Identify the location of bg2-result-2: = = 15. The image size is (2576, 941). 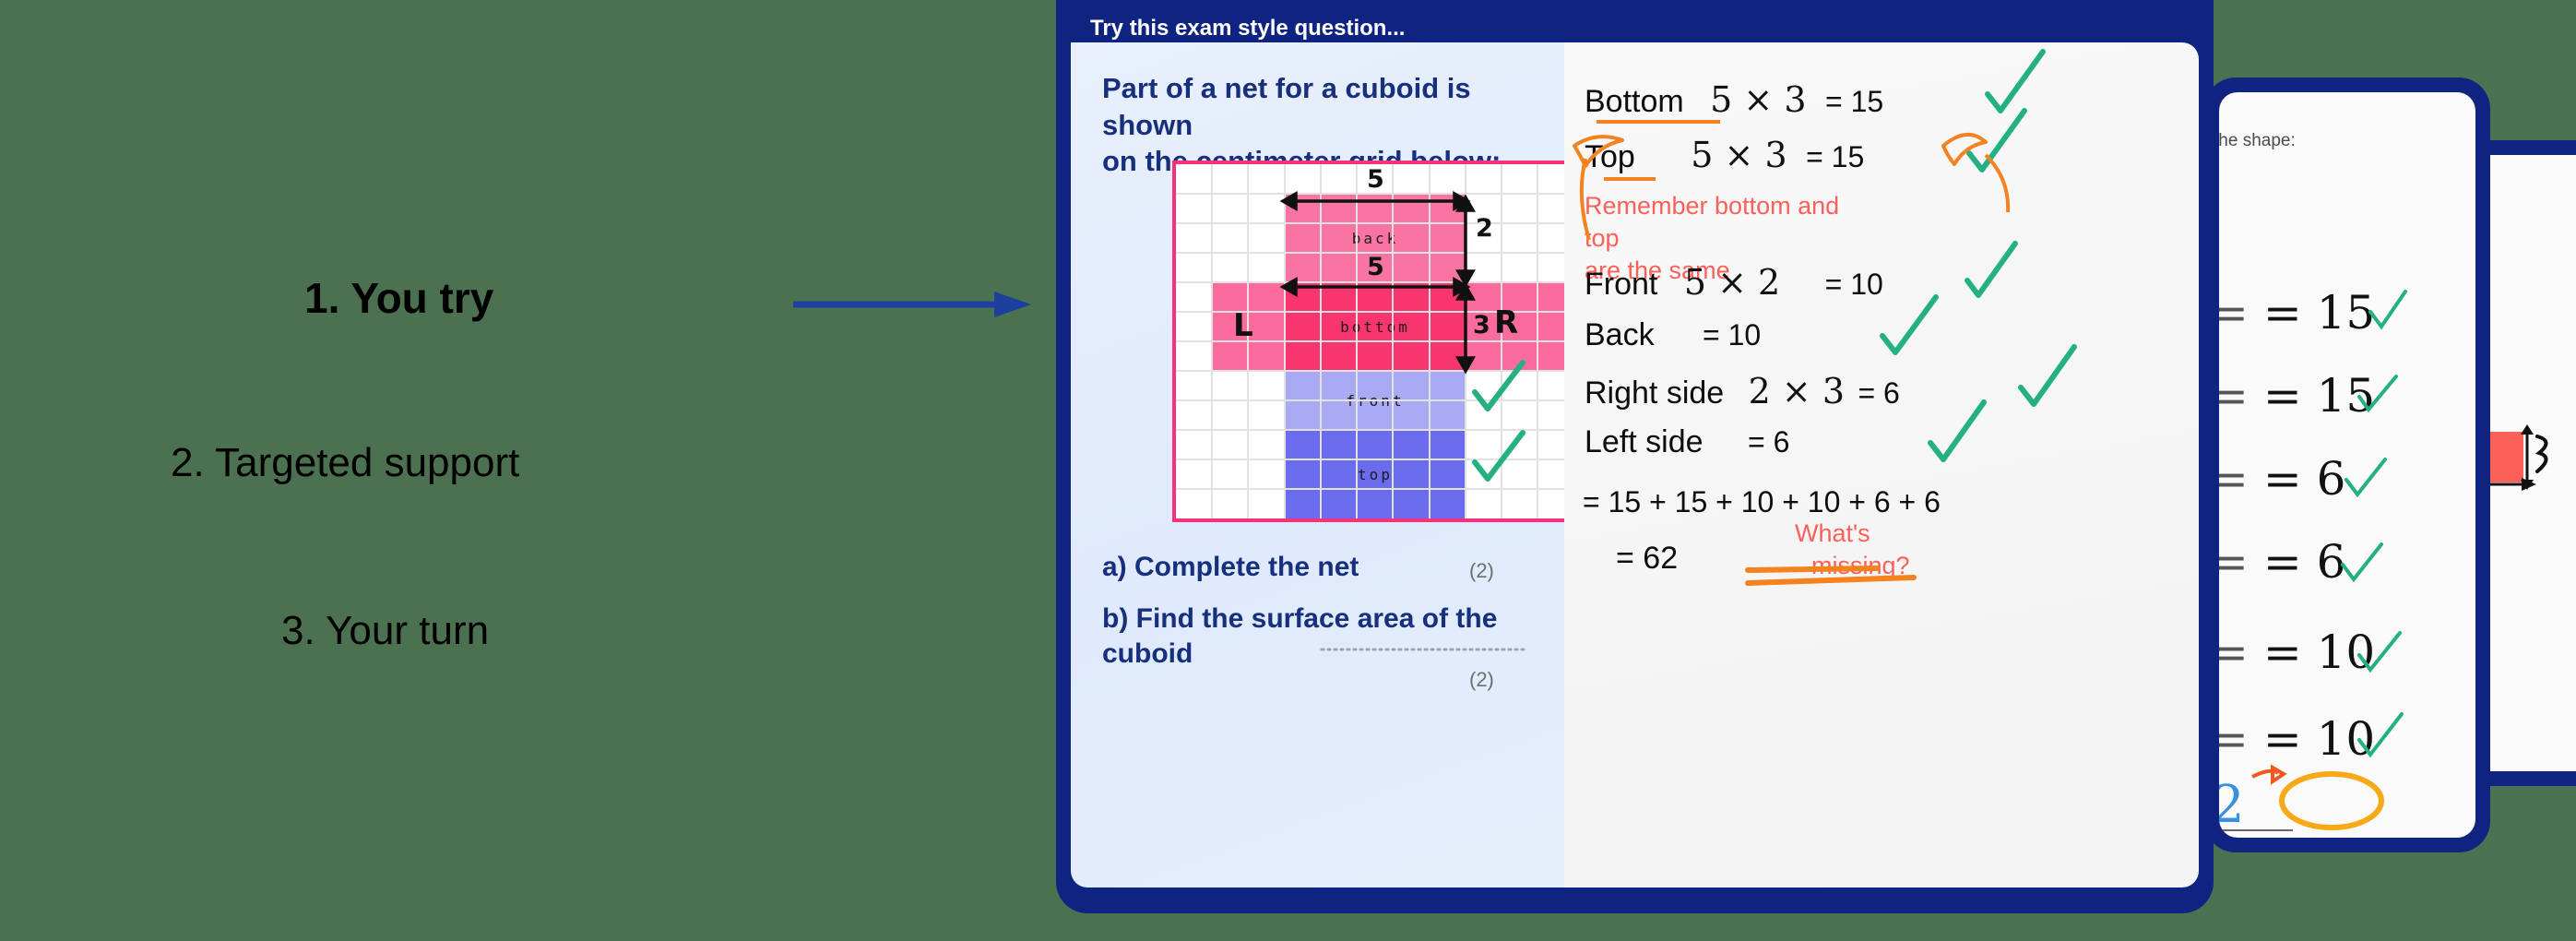
(2298, 396).